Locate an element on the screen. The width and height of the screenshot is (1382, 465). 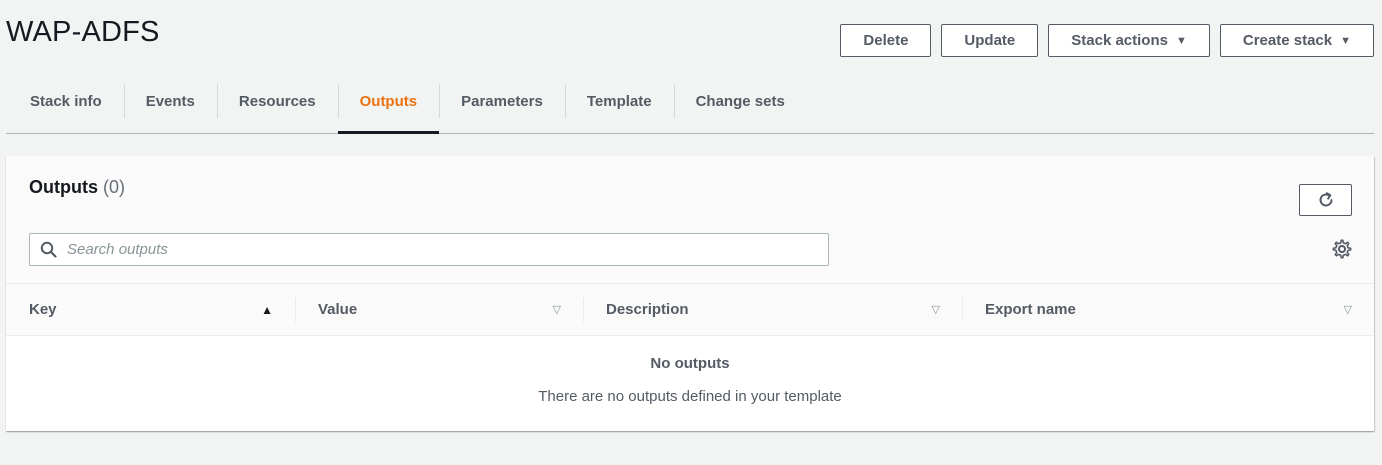
update-button-label: Update is located at coordinates (990, 40).